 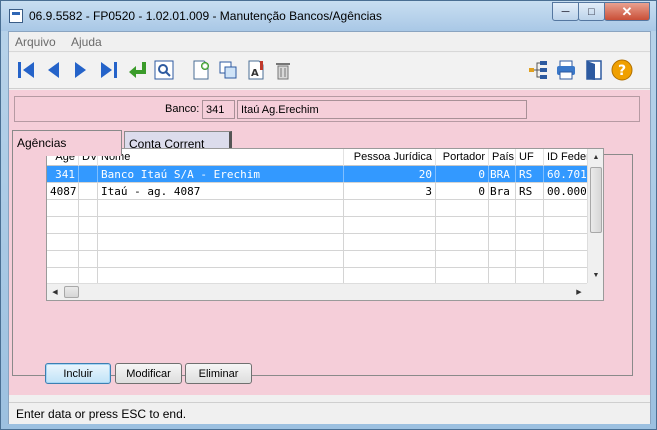 I want to click on exit-door-icon, so click(x=594, y=70).